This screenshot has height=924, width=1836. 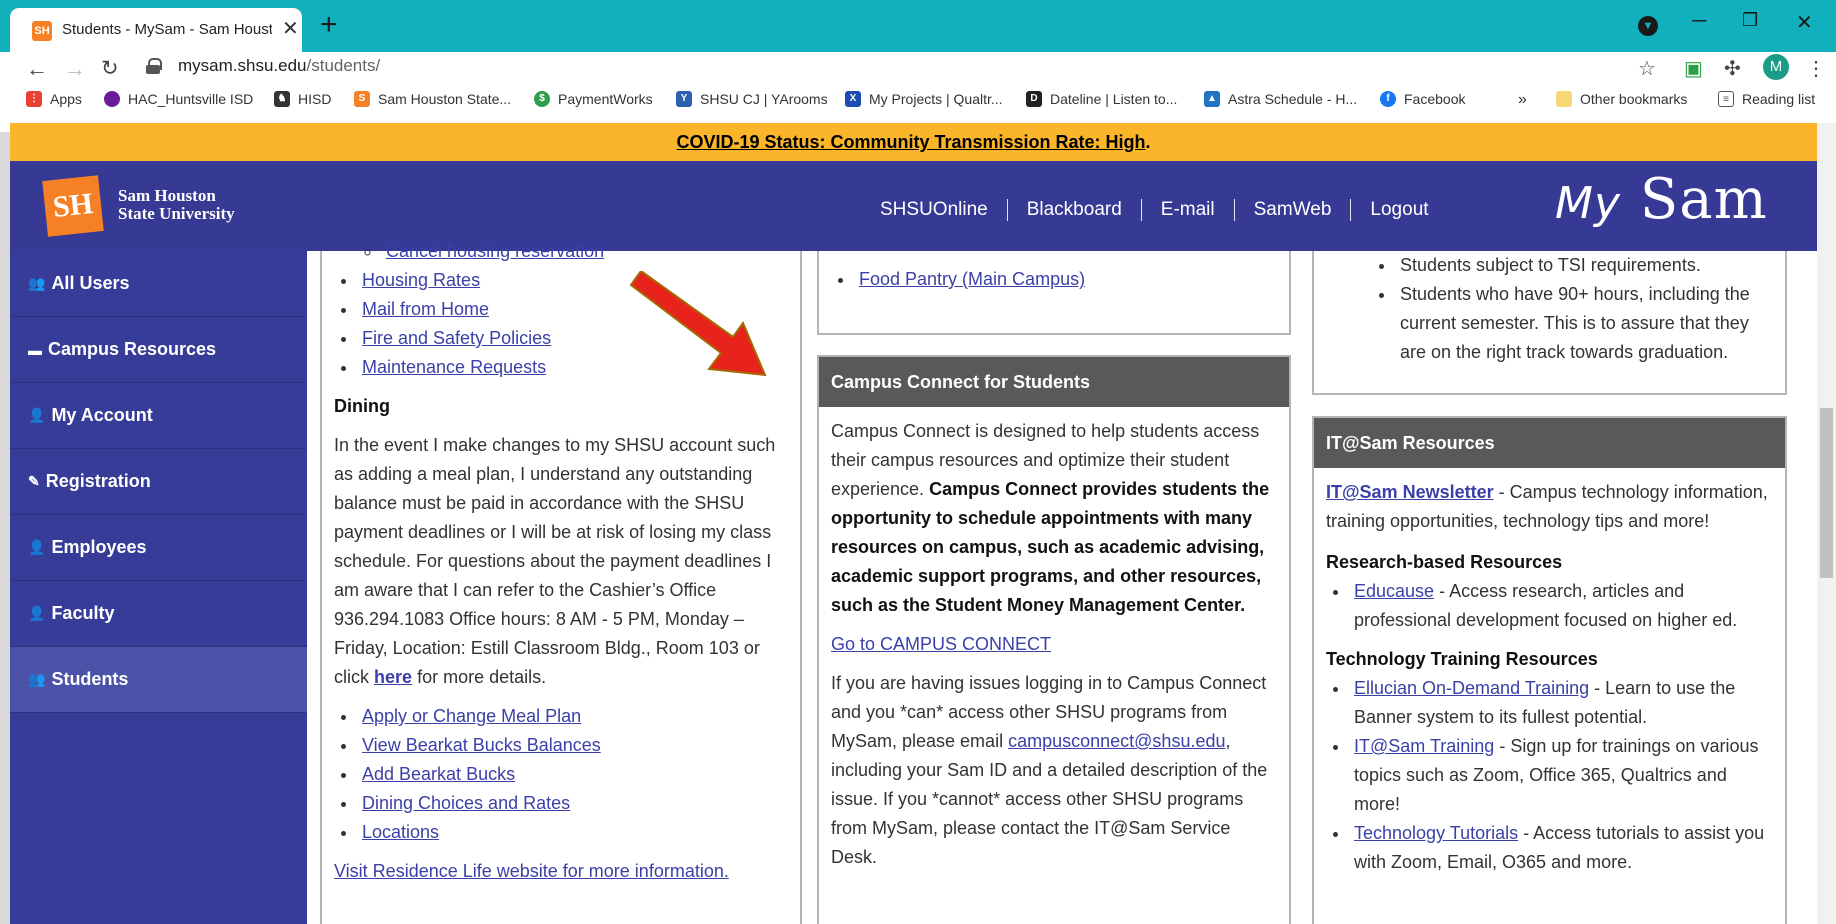 What do you see at coordinates (158, 482) in the screenshot?
I see `sidebar-item-registration: ✎ Registration` at bounding box center [158, 482].